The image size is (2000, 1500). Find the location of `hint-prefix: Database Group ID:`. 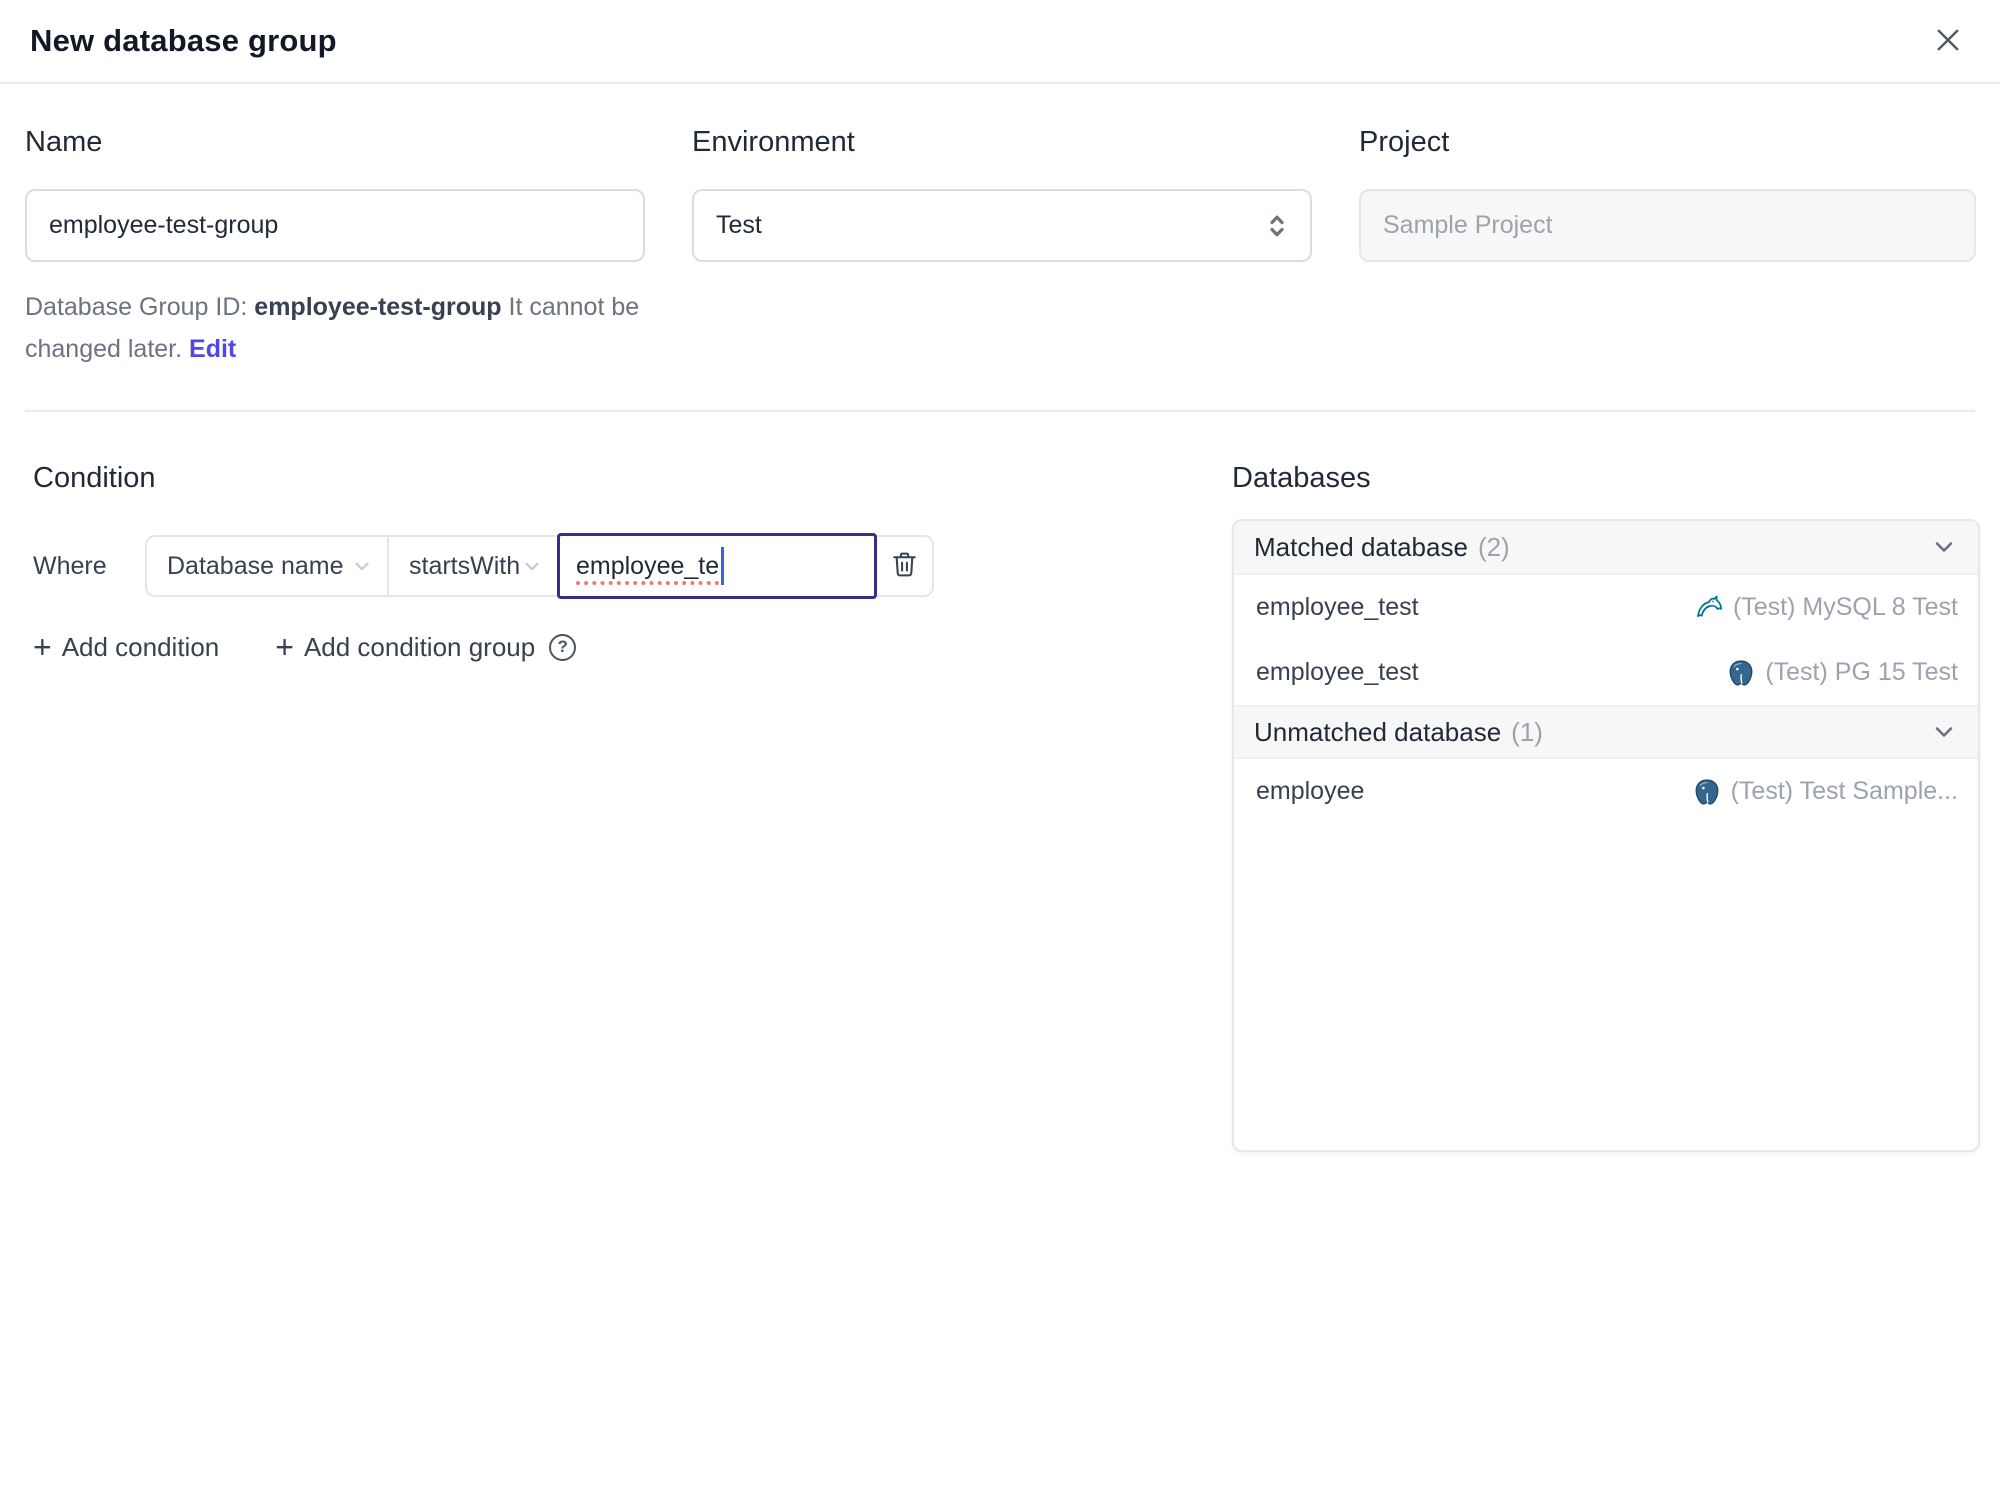

hint-prefix: Database Group ID: is located at coordinates (140, 307).